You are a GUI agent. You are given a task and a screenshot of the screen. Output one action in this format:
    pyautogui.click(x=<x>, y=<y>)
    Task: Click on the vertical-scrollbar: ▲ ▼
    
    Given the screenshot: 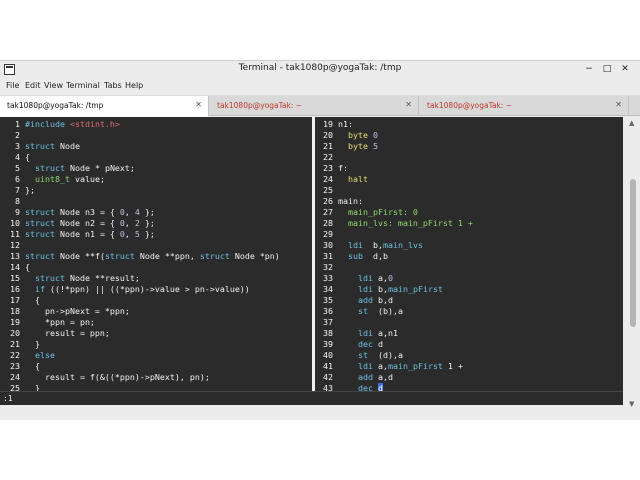 What is the action you would take?
    pyautogui.click(x=633, y=263)
    